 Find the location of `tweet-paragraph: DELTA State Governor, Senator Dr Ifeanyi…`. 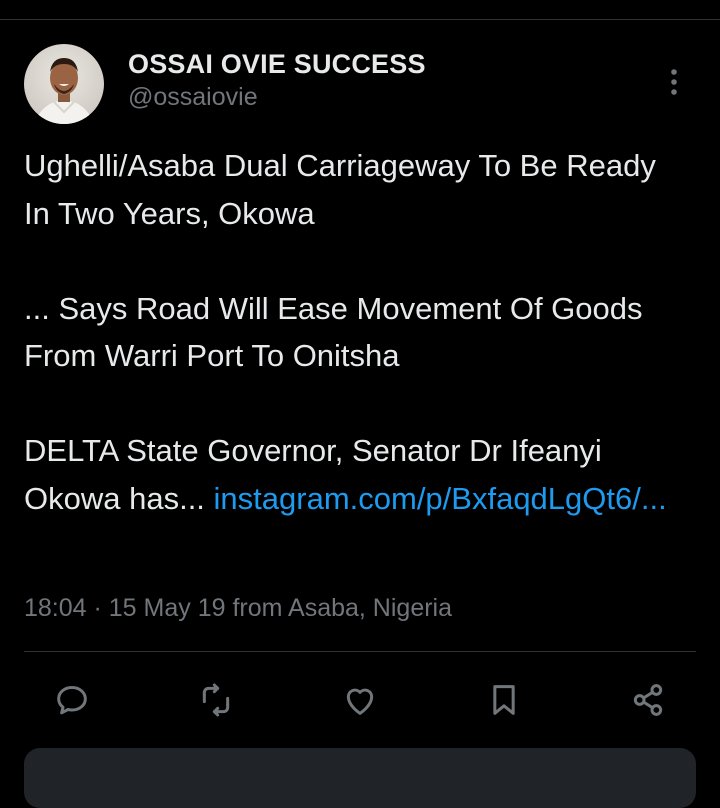

tweet-paragraph: DELTA State Governor, Senator Dr Ifeanyi… is located at coordinates (354, 474).